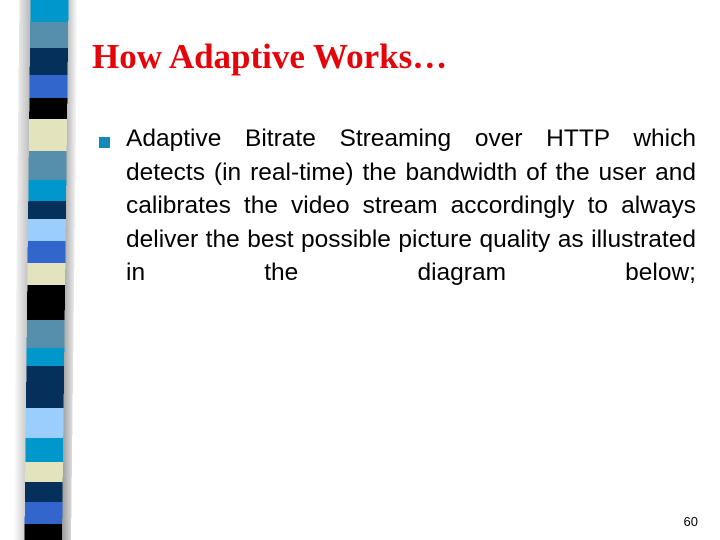 This screenshot has width=720, height=540. Describe the element at coordinates (690, 521) in the screenshot. I see `slide-number: 60` at that location.